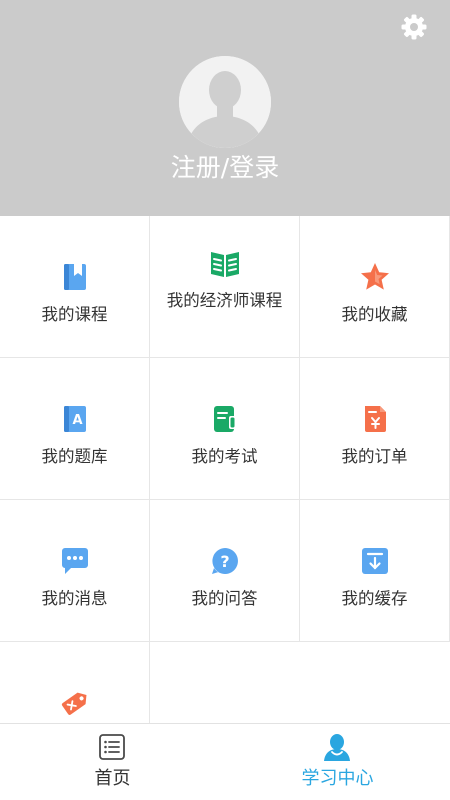  What do you see at coordinates (375, 561) in the screenshot?
I see `download-icon` at bounding box center [375, 561].